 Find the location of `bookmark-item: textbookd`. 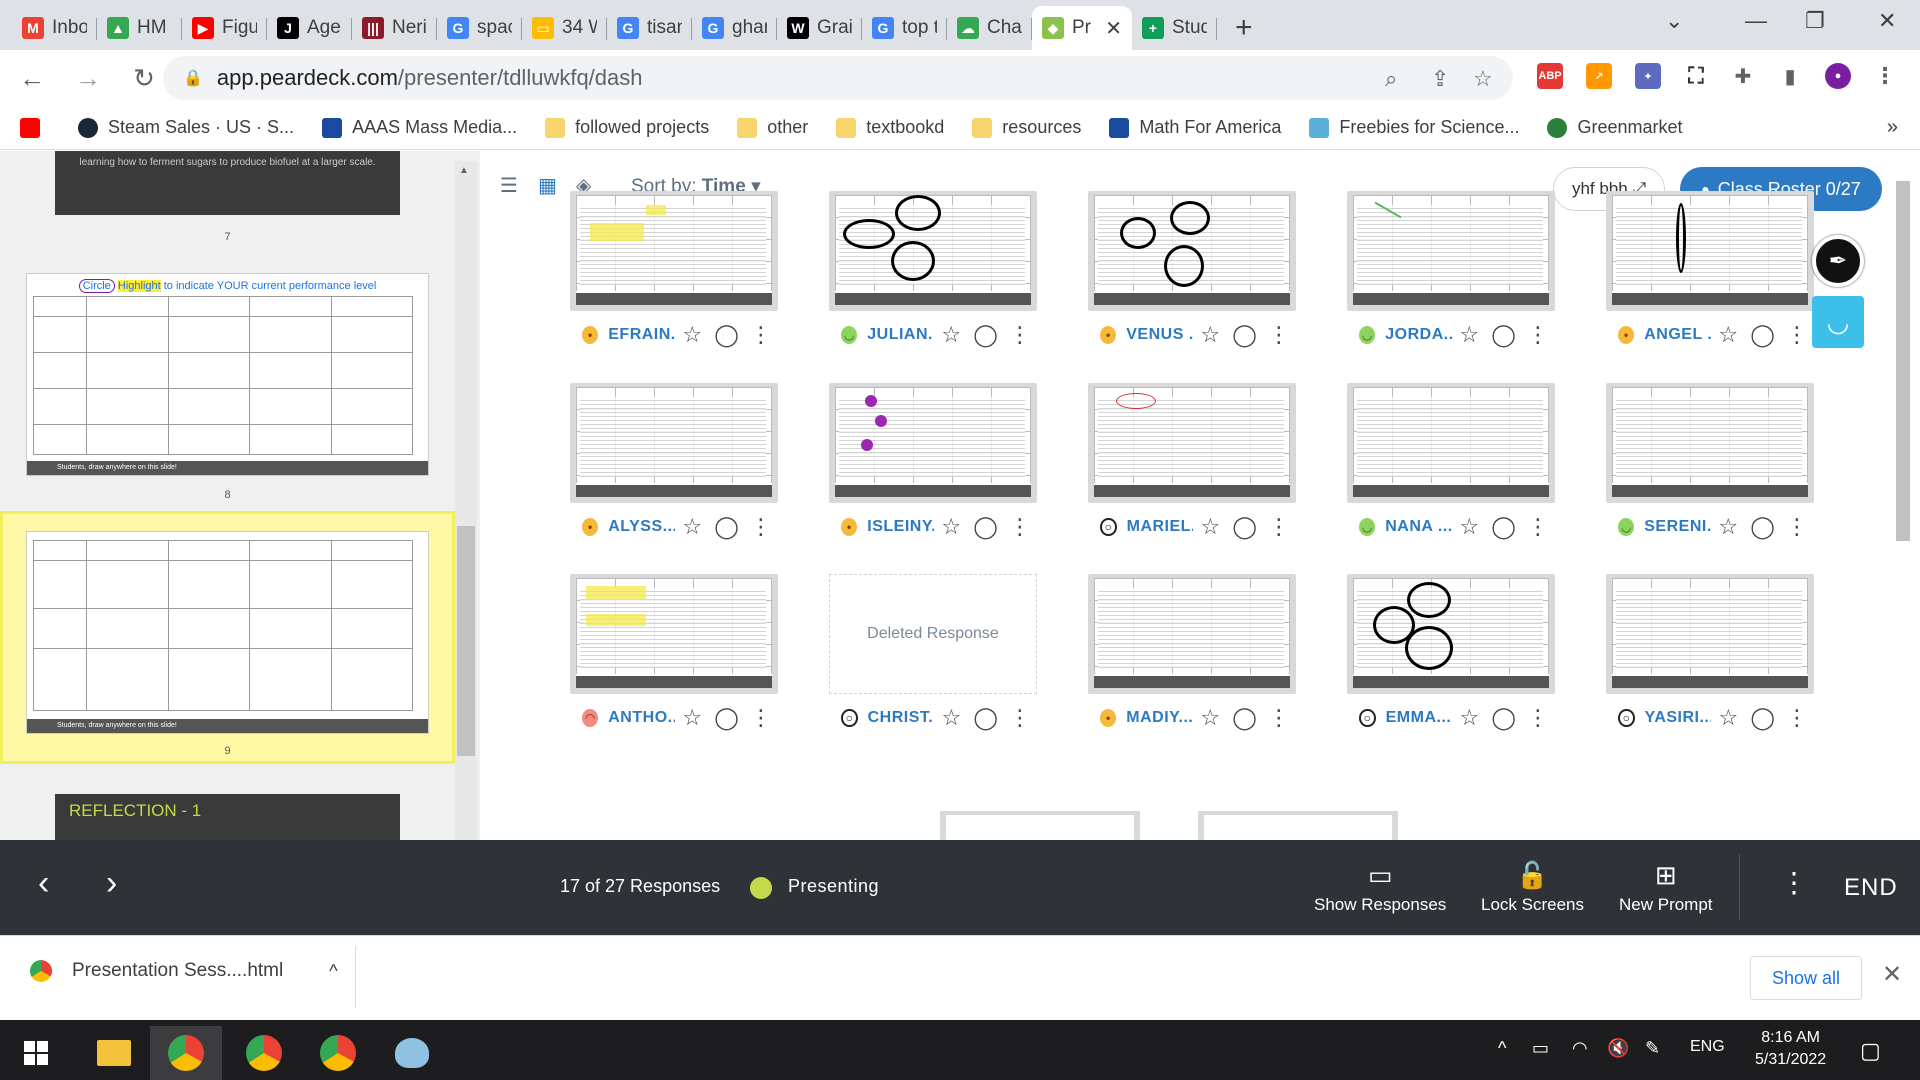

bookmark-item: textbookd is located at coordinates (890, 127).